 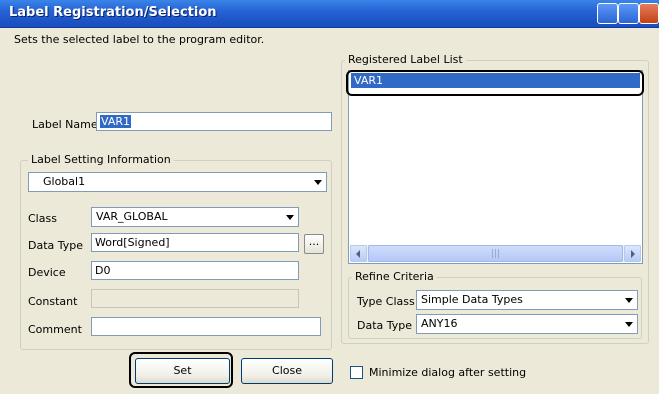 I want to click on close-button: Close, so click(x=287, y=371).